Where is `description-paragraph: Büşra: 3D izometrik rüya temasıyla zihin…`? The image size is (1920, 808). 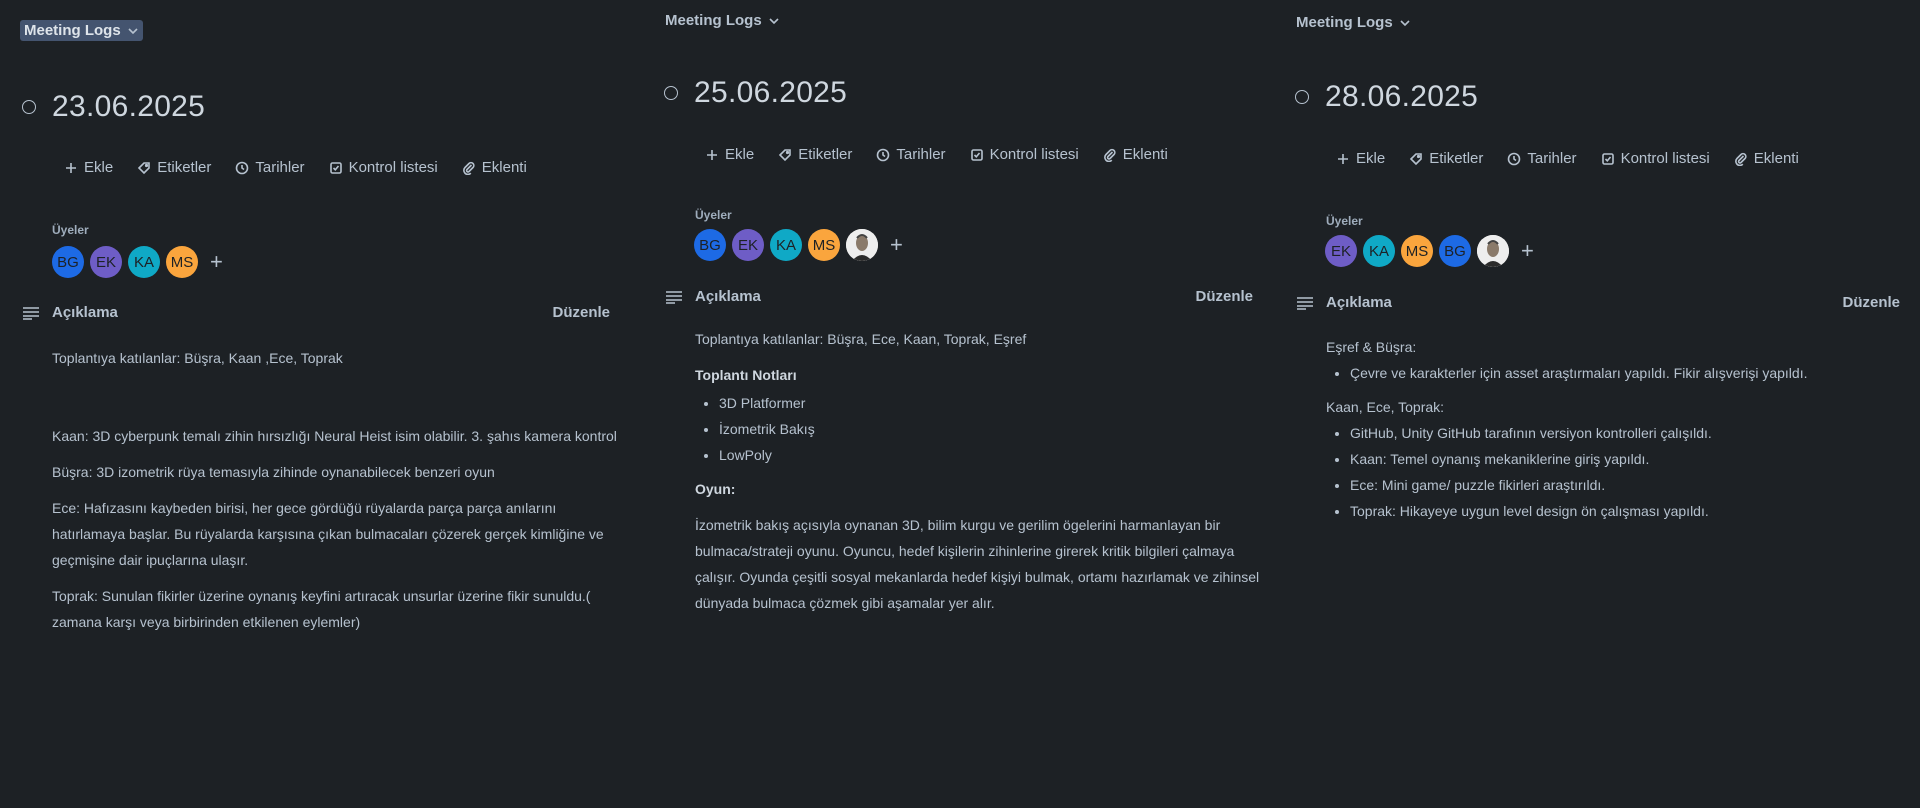 description-paragraph: Büşra: 3D izometrik rüya temasıyla zihin… is located at coordinates (273, 472).